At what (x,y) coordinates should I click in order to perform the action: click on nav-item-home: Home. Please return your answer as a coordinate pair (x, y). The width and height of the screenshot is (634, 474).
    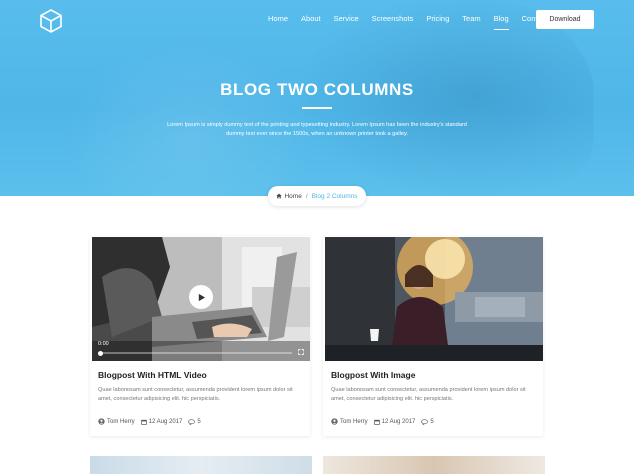
    Looking at the image, I should click on (278, 19).